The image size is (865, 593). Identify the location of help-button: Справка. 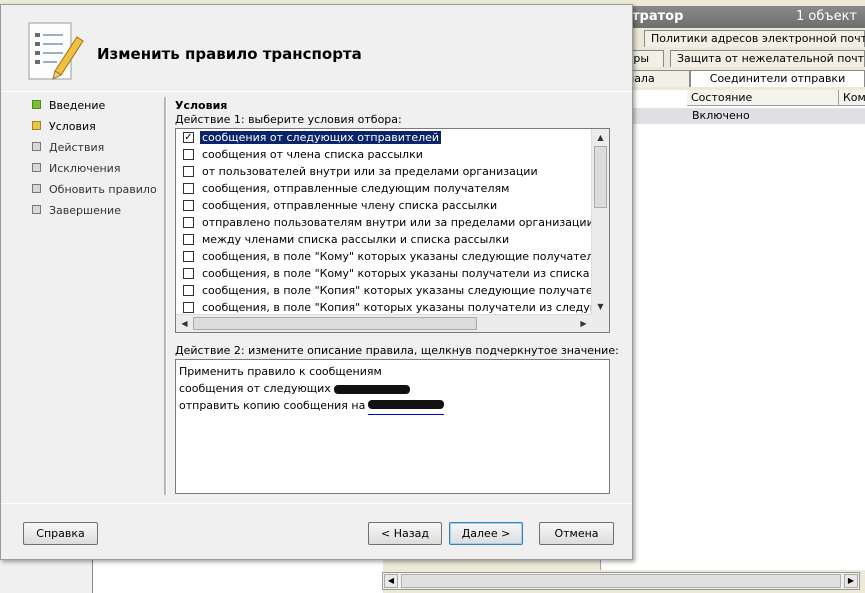
(60, 533).